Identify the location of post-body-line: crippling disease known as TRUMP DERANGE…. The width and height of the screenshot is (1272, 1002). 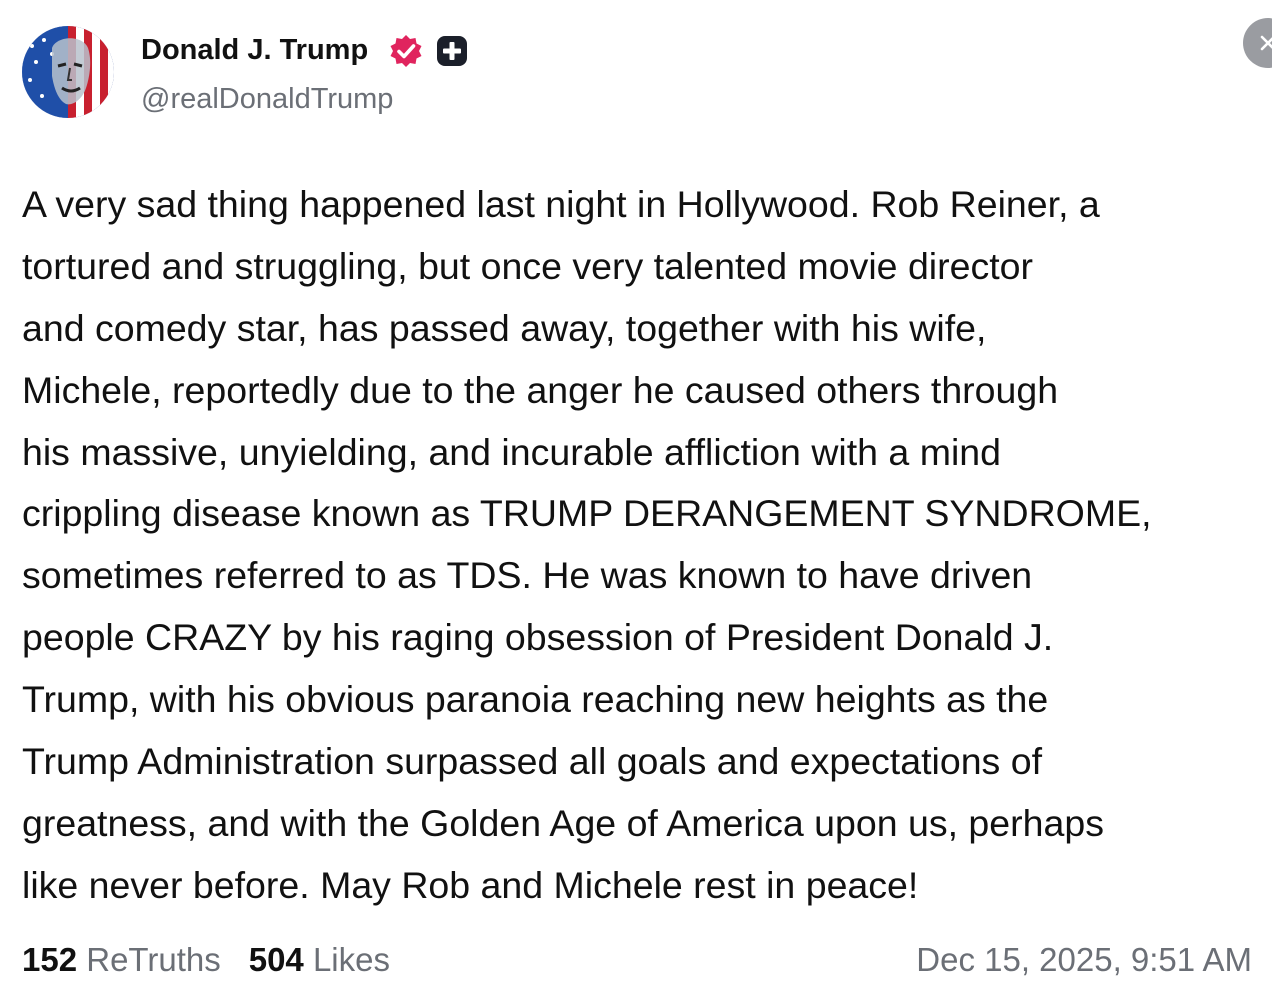
(587, 513).